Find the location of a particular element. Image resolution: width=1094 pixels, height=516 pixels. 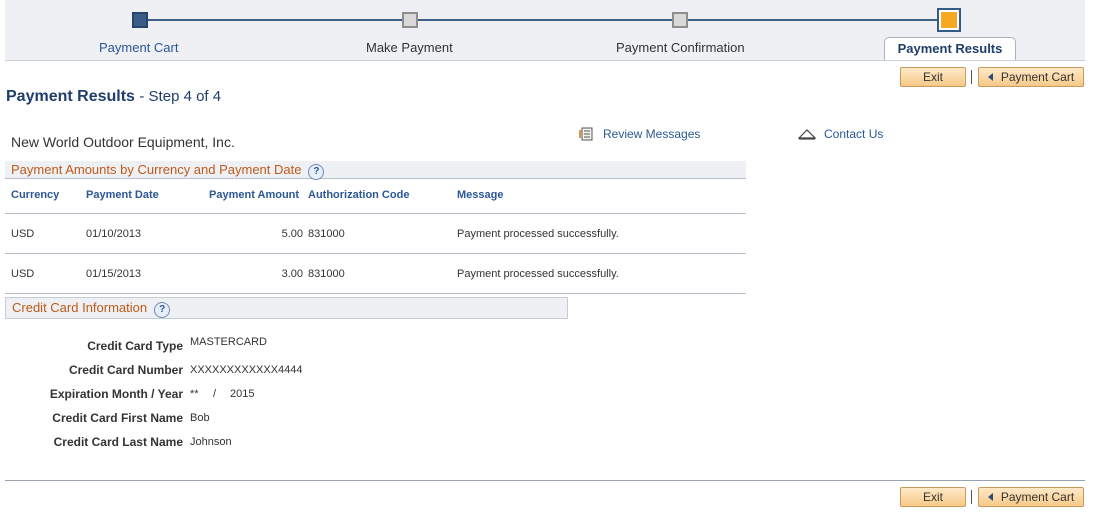

col-payment-amount: Payment Amount is located at coordinates (254, 195).